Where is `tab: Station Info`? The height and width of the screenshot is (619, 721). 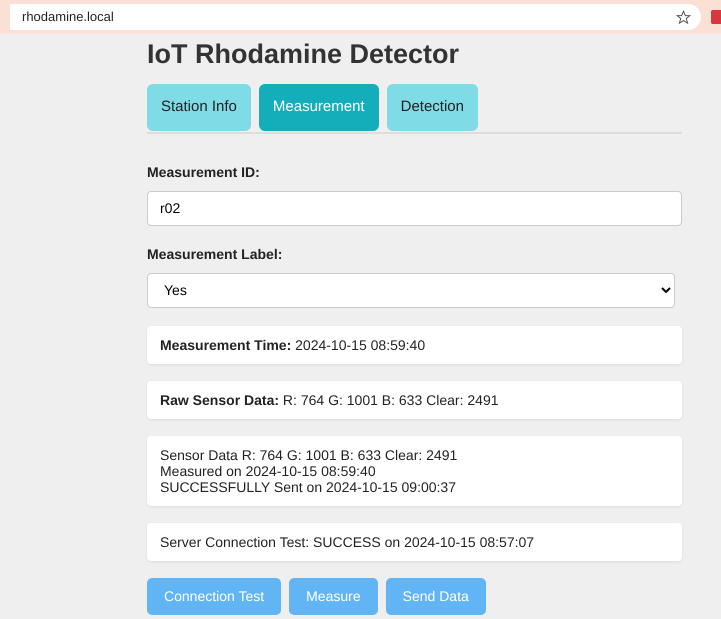 tab: Station Info is located at coordinates (199, 107).